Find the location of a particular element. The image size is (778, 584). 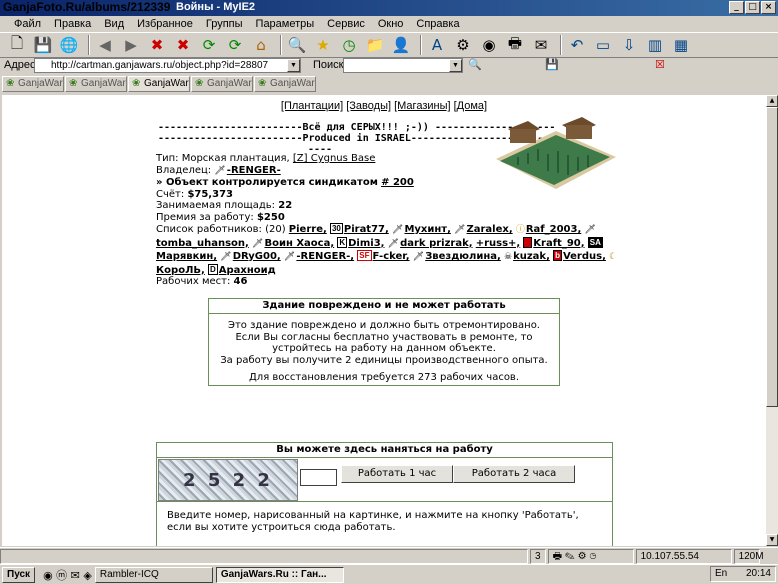

hire-message: если вы хотите устроиться сюда работать. is located at coordinates (281, 527).